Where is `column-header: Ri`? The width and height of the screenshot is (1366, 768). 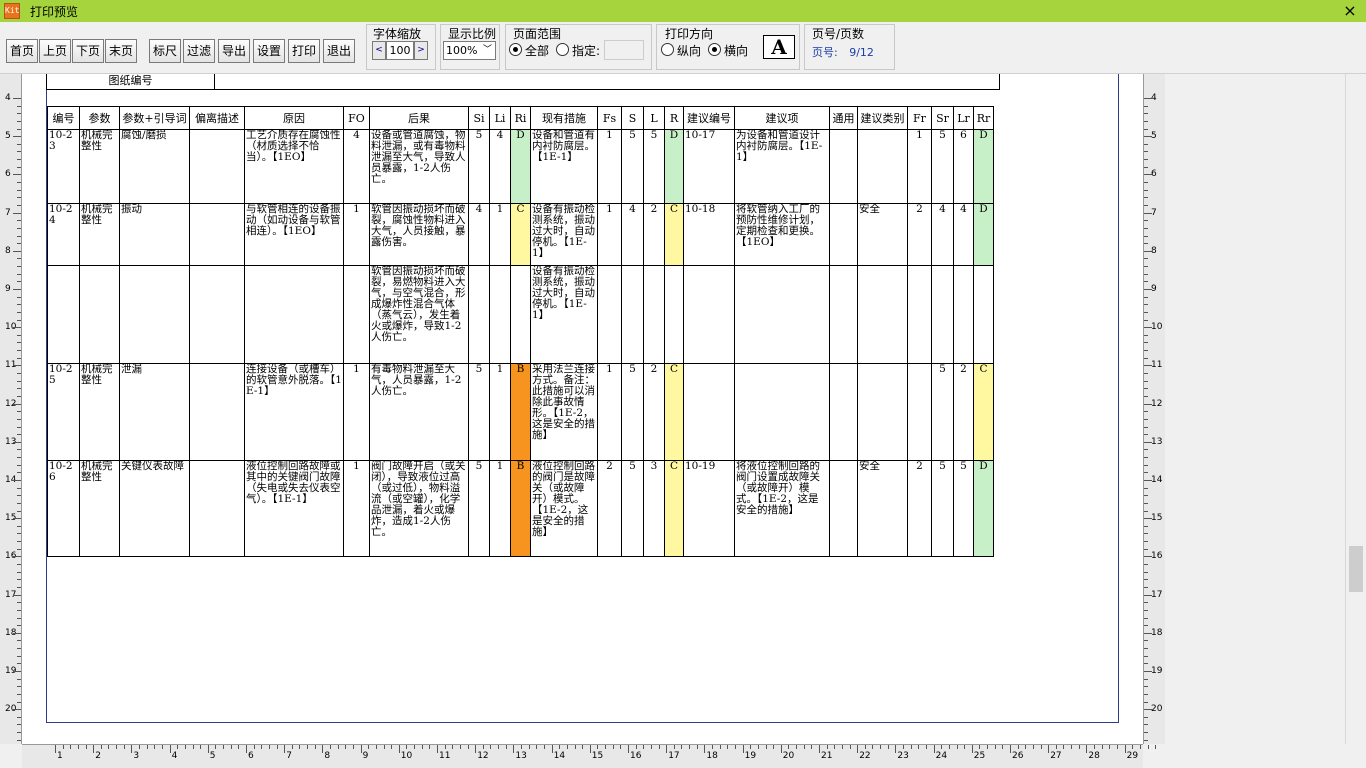 column-header: Ri is located at coordinates (520, 118).